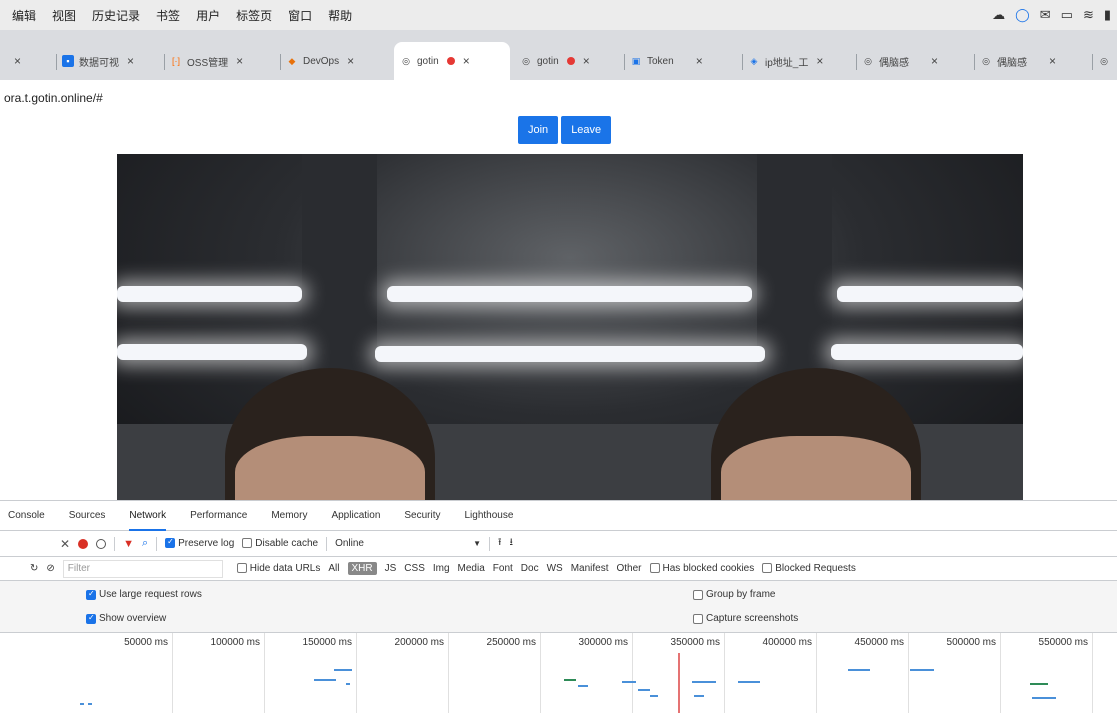 The image size is (1117, 713). I want to click on hide-data-urls-checkbox: Hide data URLs, so click(278, 568).